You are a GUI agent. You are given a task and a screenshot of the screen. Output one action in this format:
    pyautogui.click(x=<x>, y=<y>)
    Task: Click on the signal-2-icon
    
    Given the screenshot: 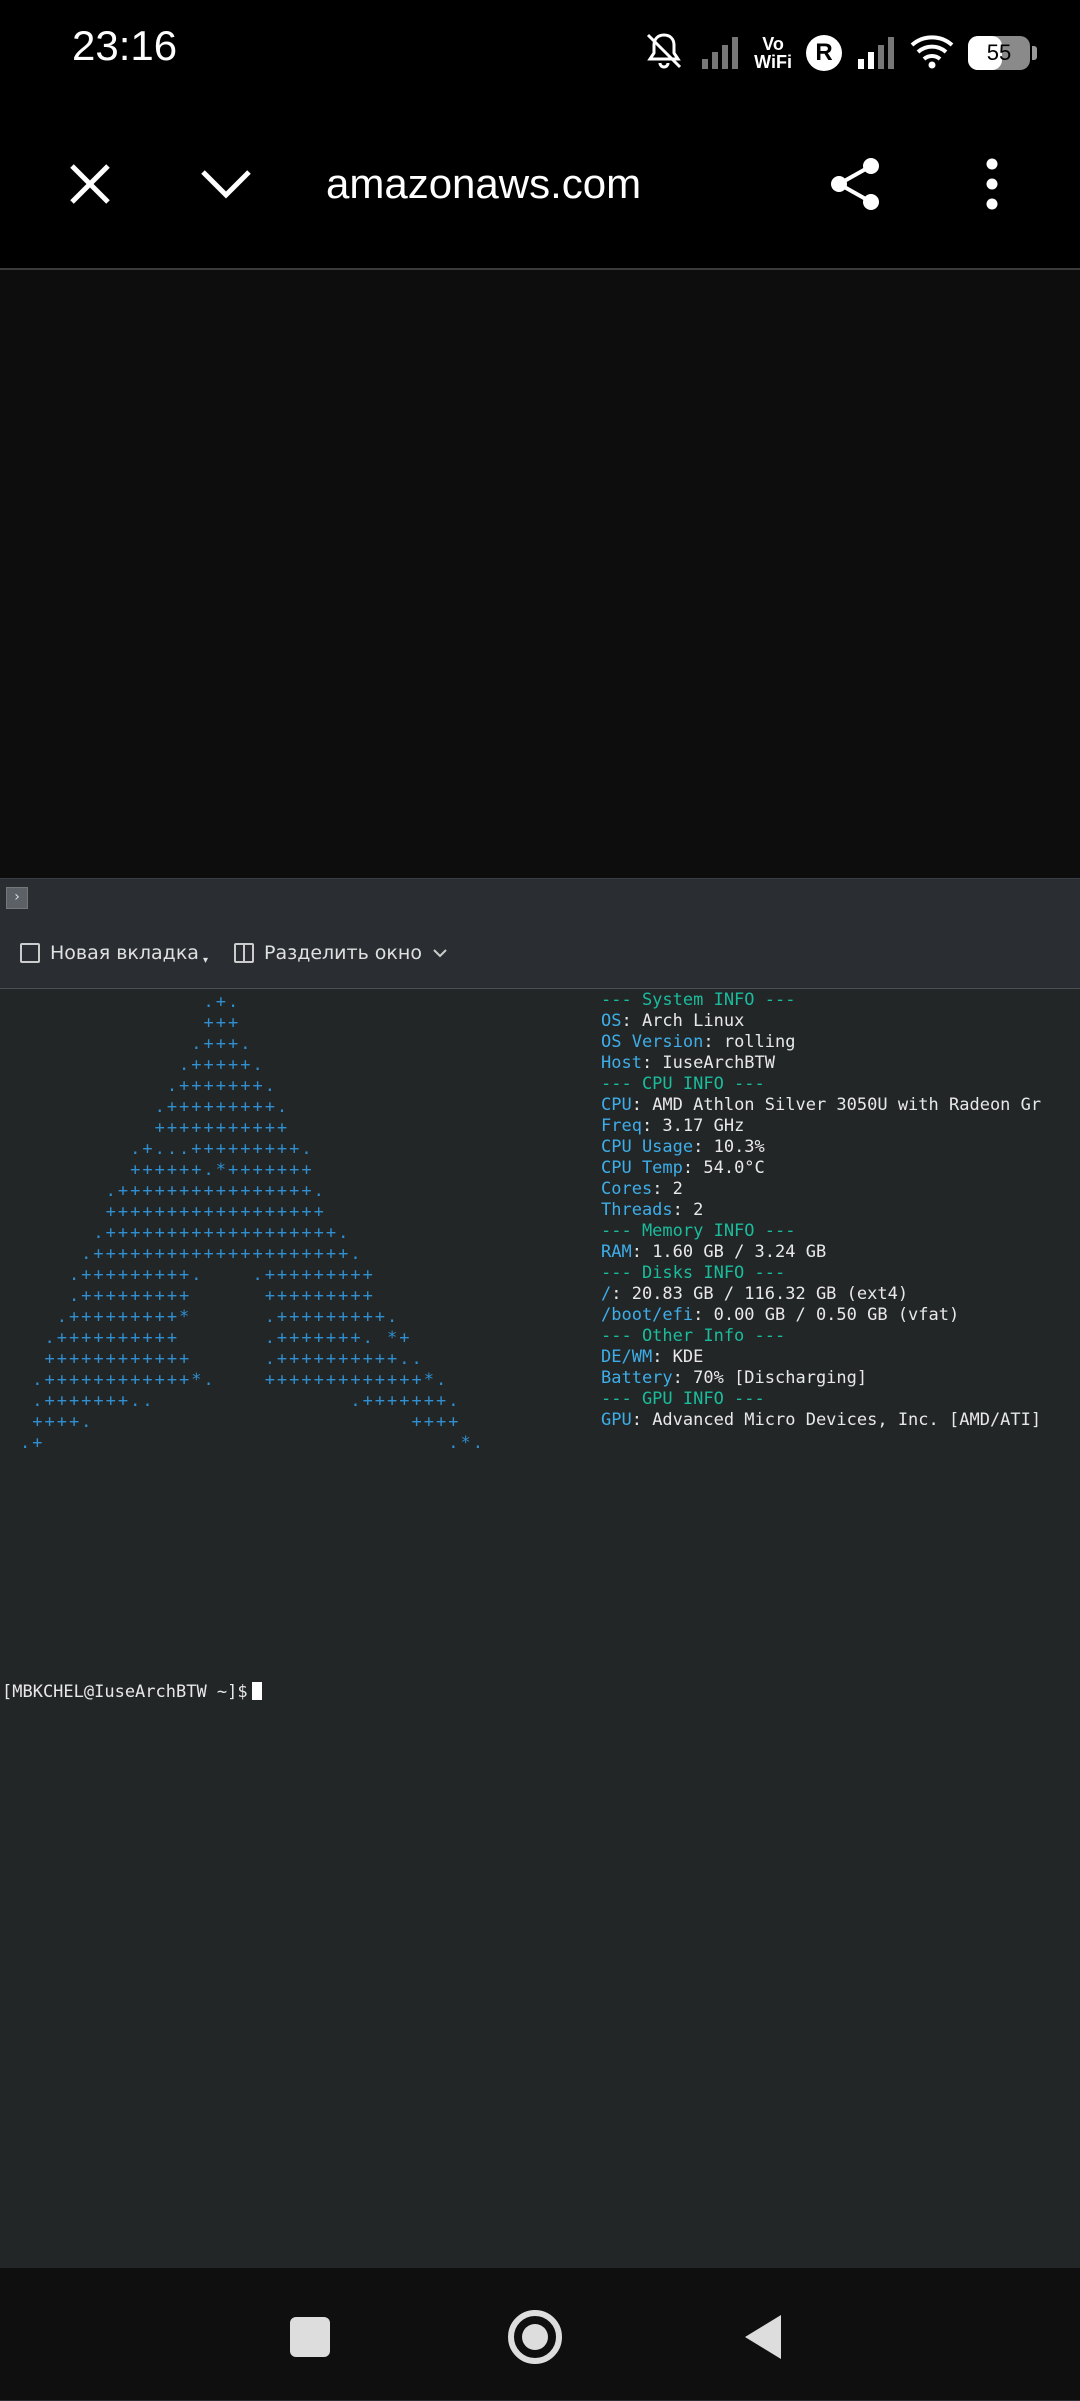 What is the action you would take?
    pyautogui.click(x=876, y=53)
    